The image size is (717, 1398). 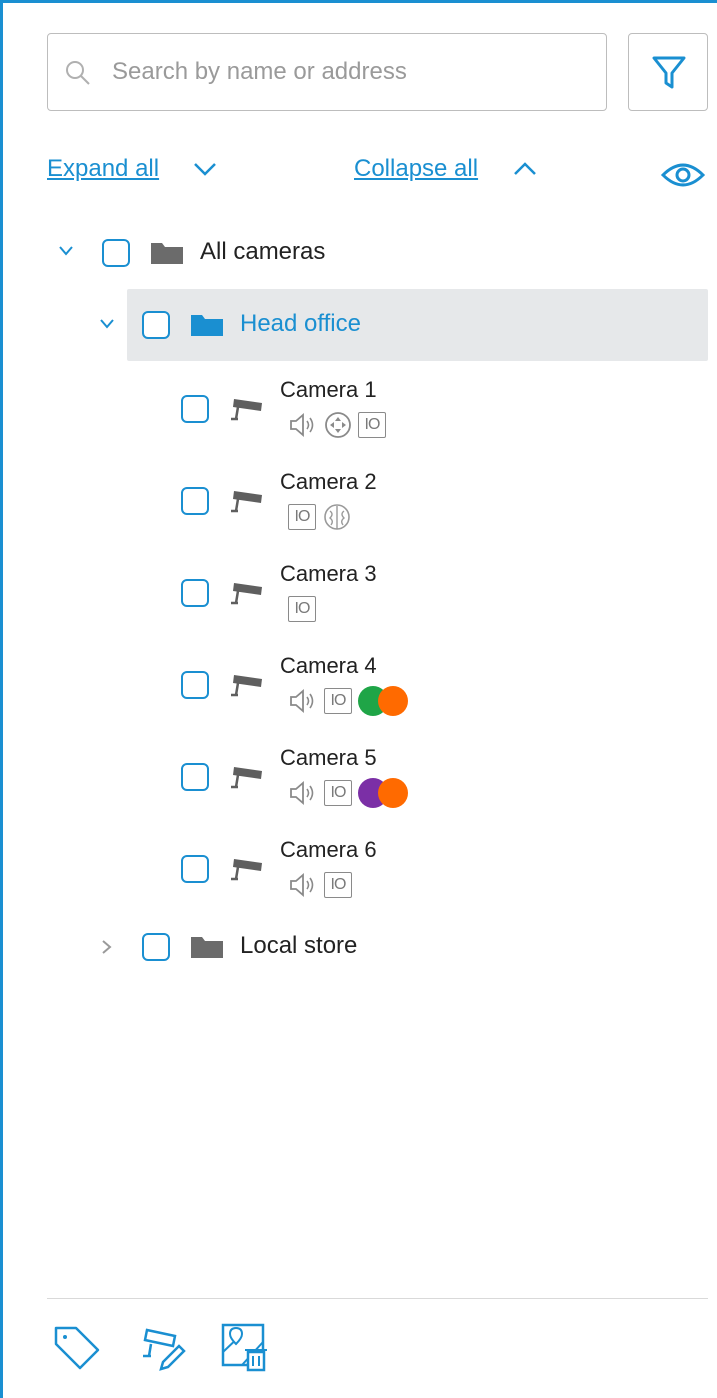 I want to click on tag-icon, so click(x=77, y=1347).